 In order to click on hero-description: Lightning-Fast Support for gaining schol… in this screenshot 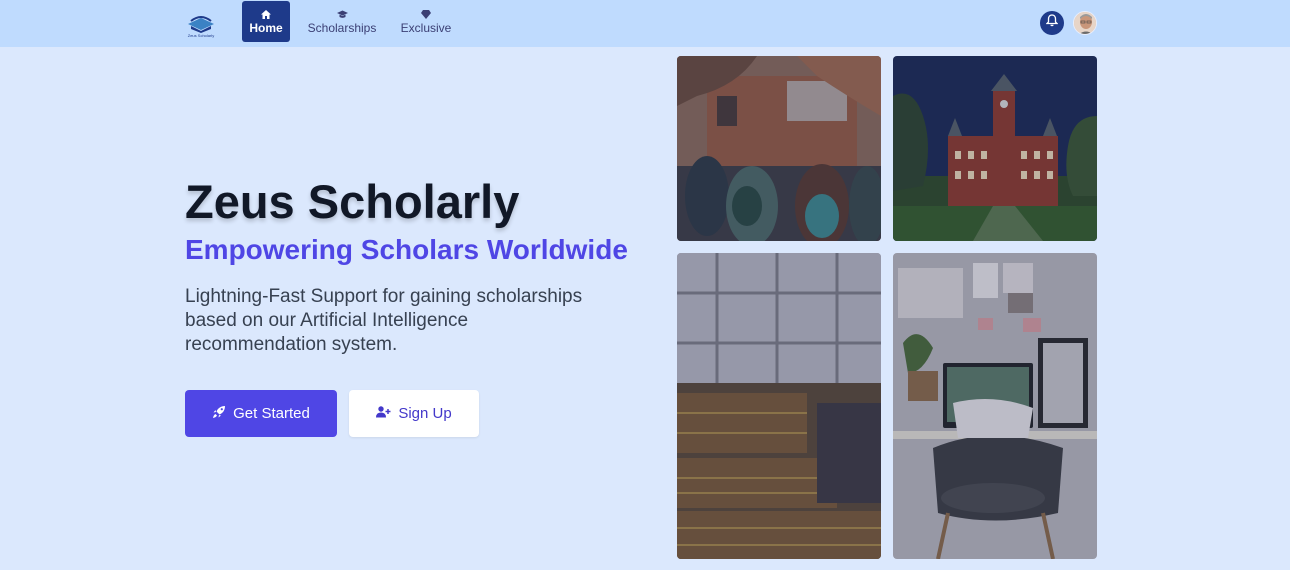, I will do `click(384, 320)`.